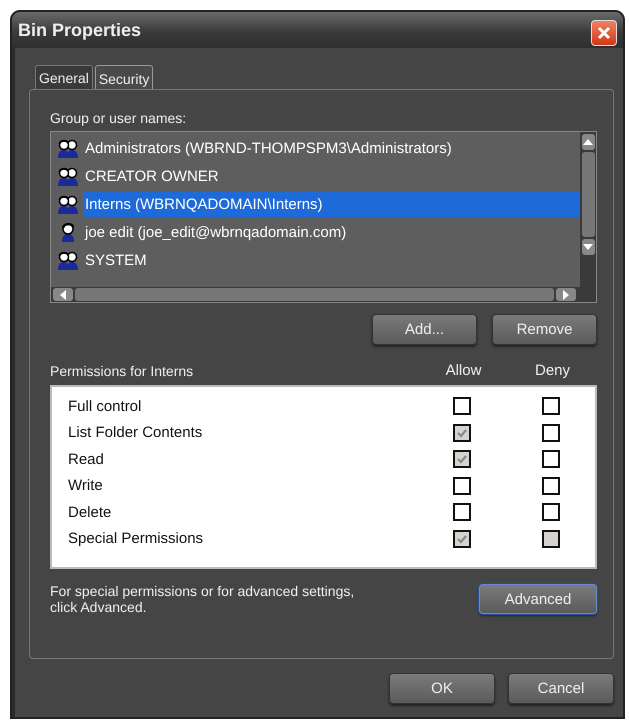  What do you see at coordinates (538, 599) in the screenshot?
I see `advanced-button: Advanced` at bounding box center [538, 599].